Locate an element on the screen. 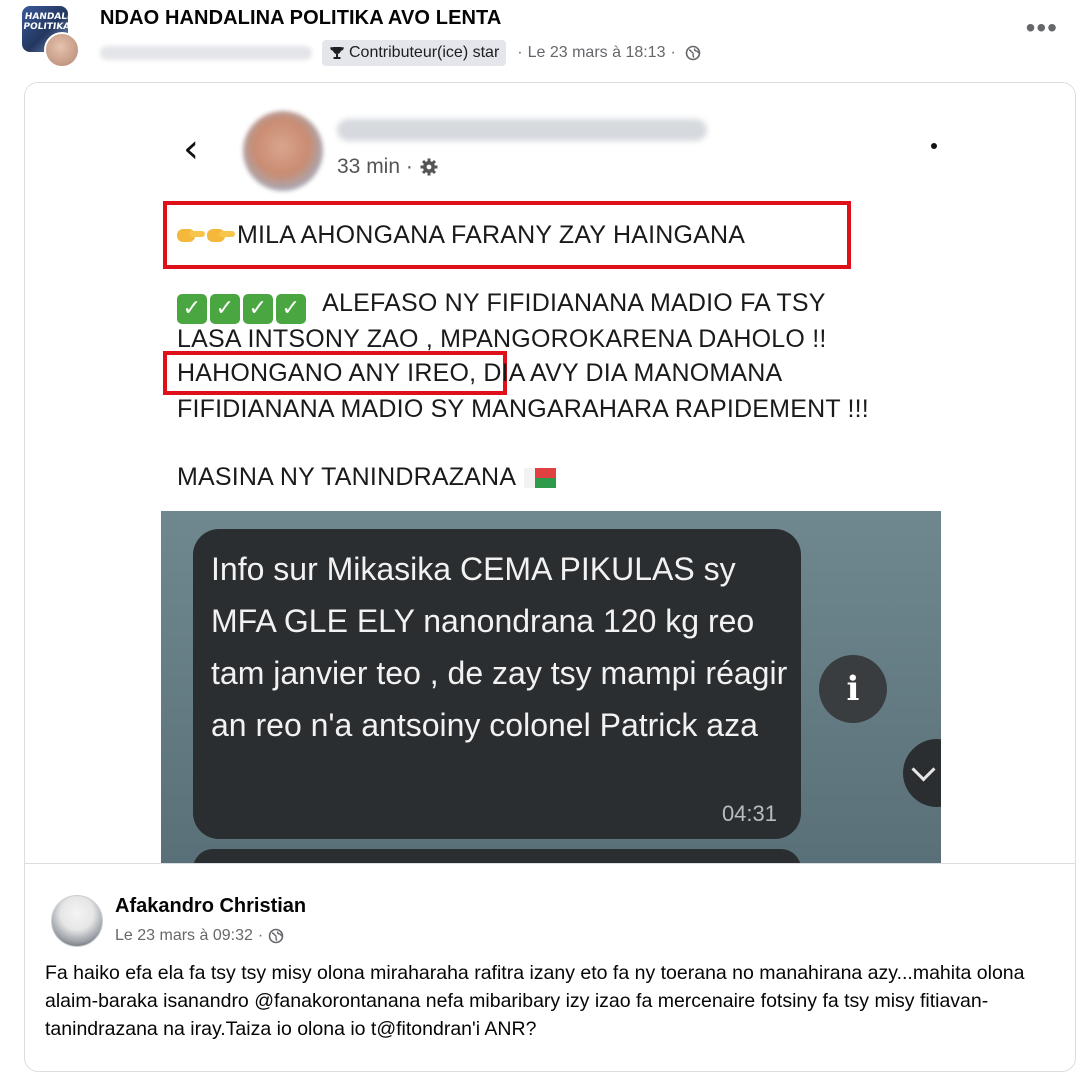 Image resolution: width=1080 pixels, height=1080 pixels. badge-label: Contributeur(ice) star is located at coordinates (424, 52).